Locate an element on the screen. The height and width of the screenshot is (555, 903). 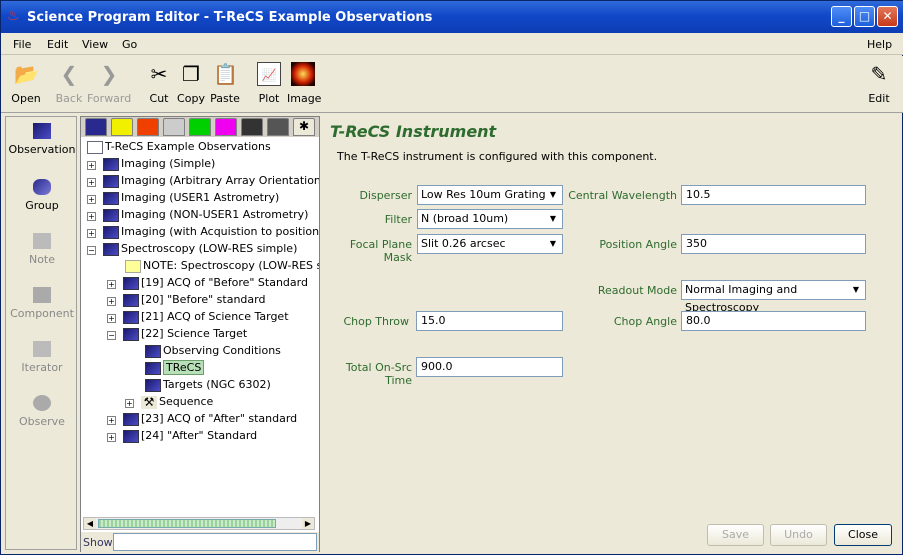
menu-go: Go is located at coordinates (129, 44).